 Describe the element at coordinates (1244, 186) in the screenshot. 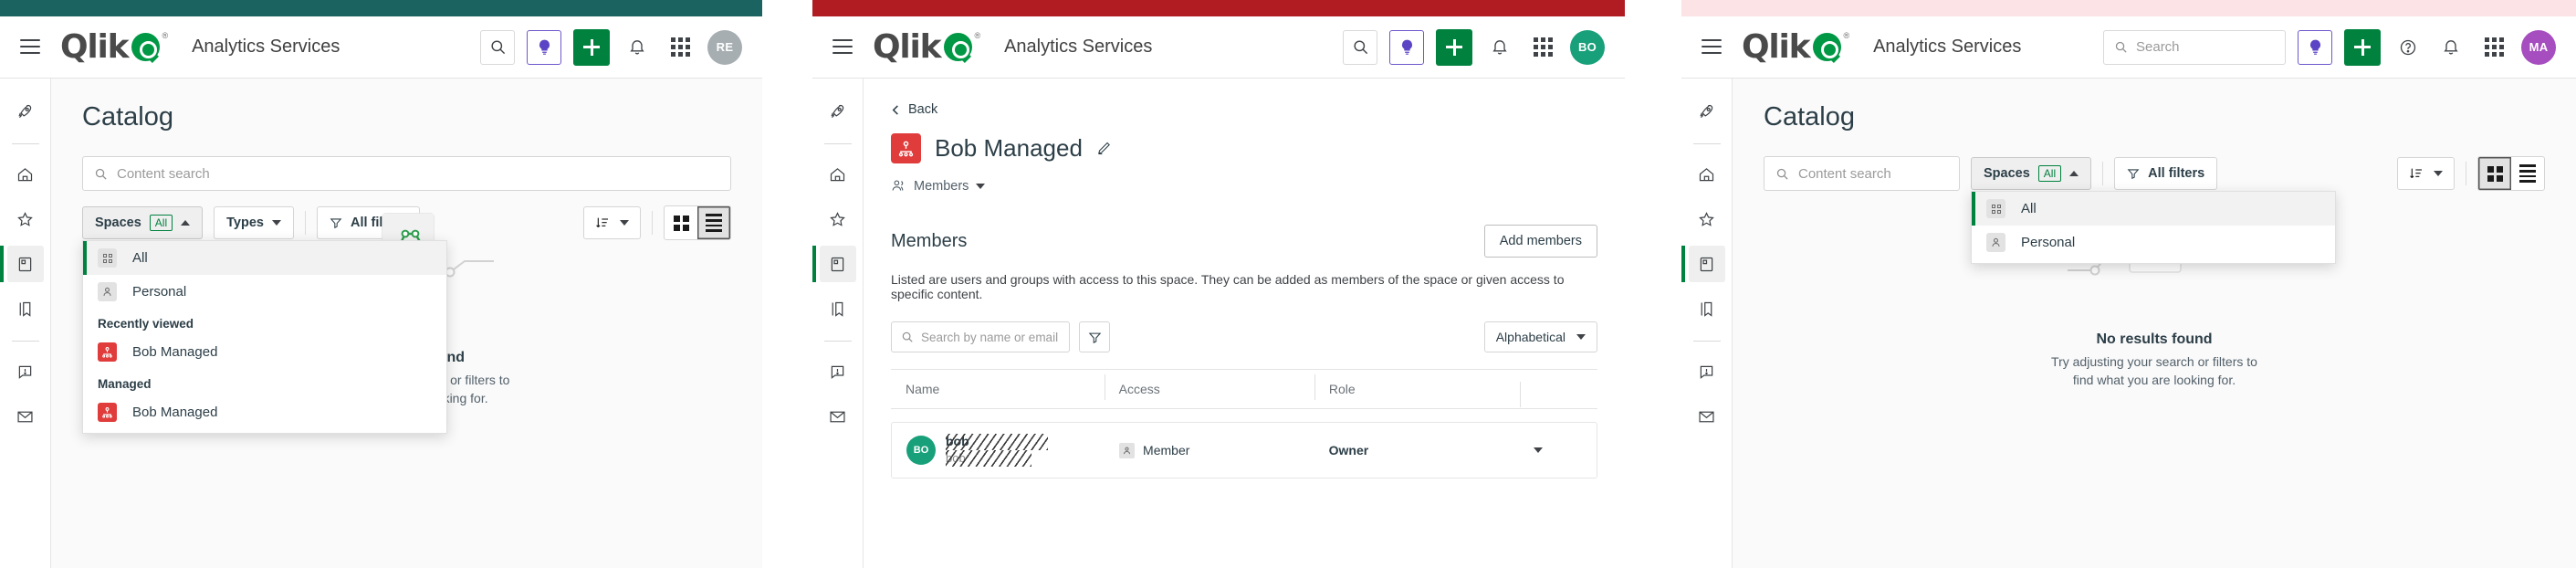

I see `members-tab: Members` at that location.